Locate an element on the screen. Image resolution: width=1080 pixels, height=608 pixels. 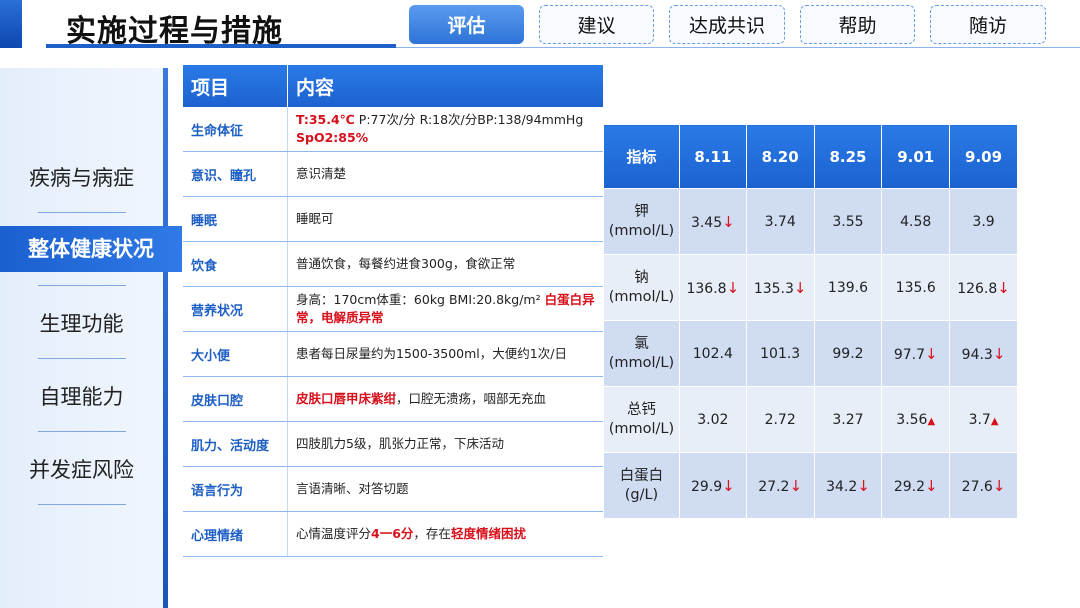
row-content: 意识清楚 is located at coordinates (445, 174).